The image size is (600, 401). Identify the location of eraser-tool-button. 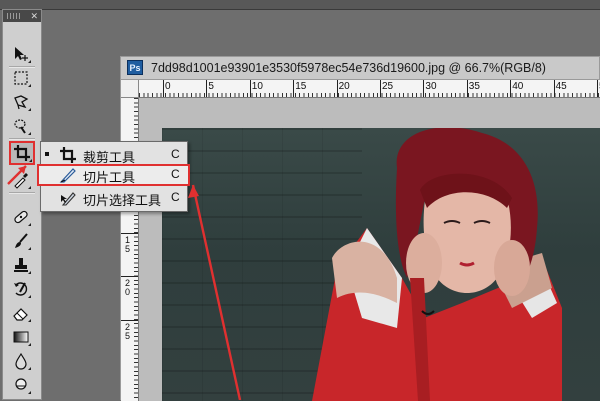
(21, 313).